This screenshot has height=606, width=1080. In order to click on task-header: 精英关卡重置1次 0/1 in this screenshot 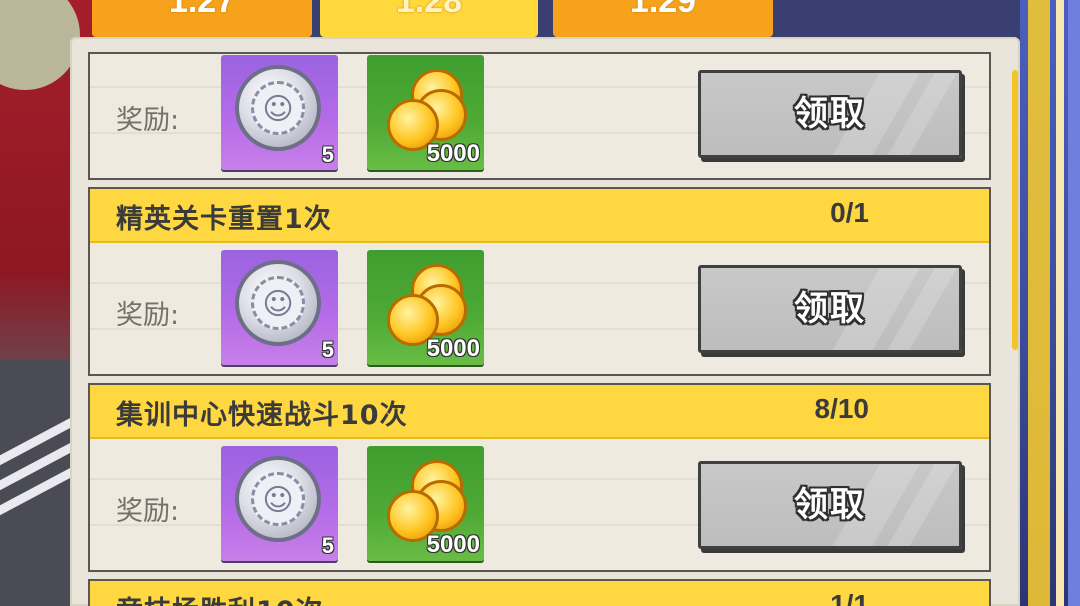, I will do `click(539, 216)`.